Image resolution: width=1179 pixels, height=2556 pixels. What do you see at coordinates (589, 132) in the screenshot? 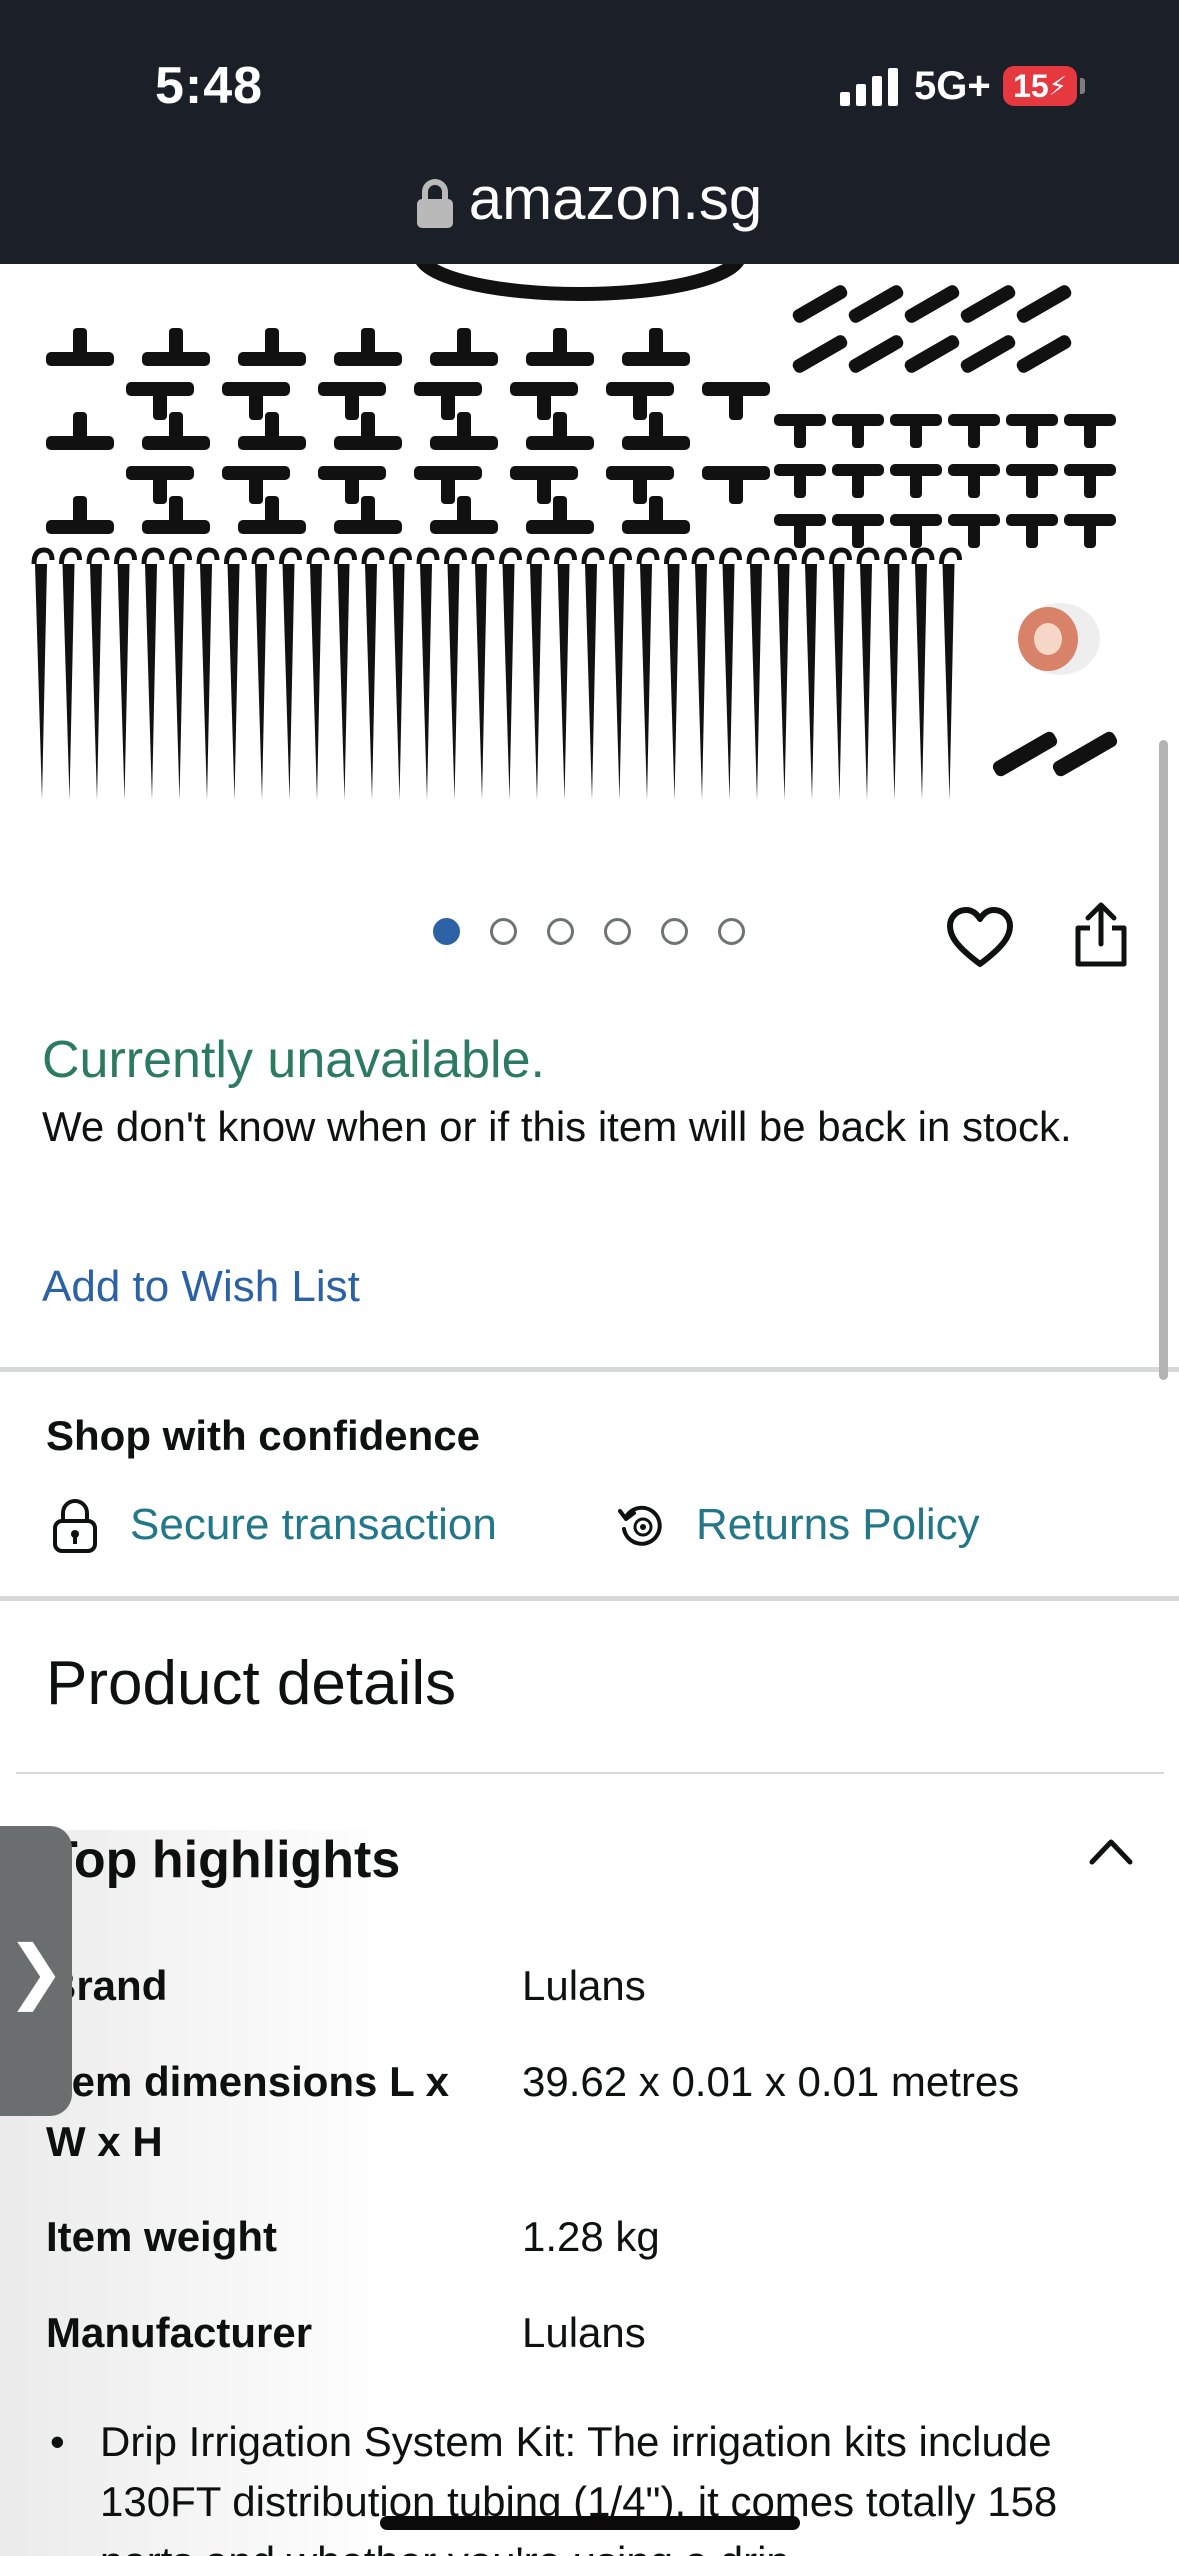
I see `browser-top-bar: 5:48 5G+ 15 ⚡ amazon.sg` at bounding box center [589, 132].